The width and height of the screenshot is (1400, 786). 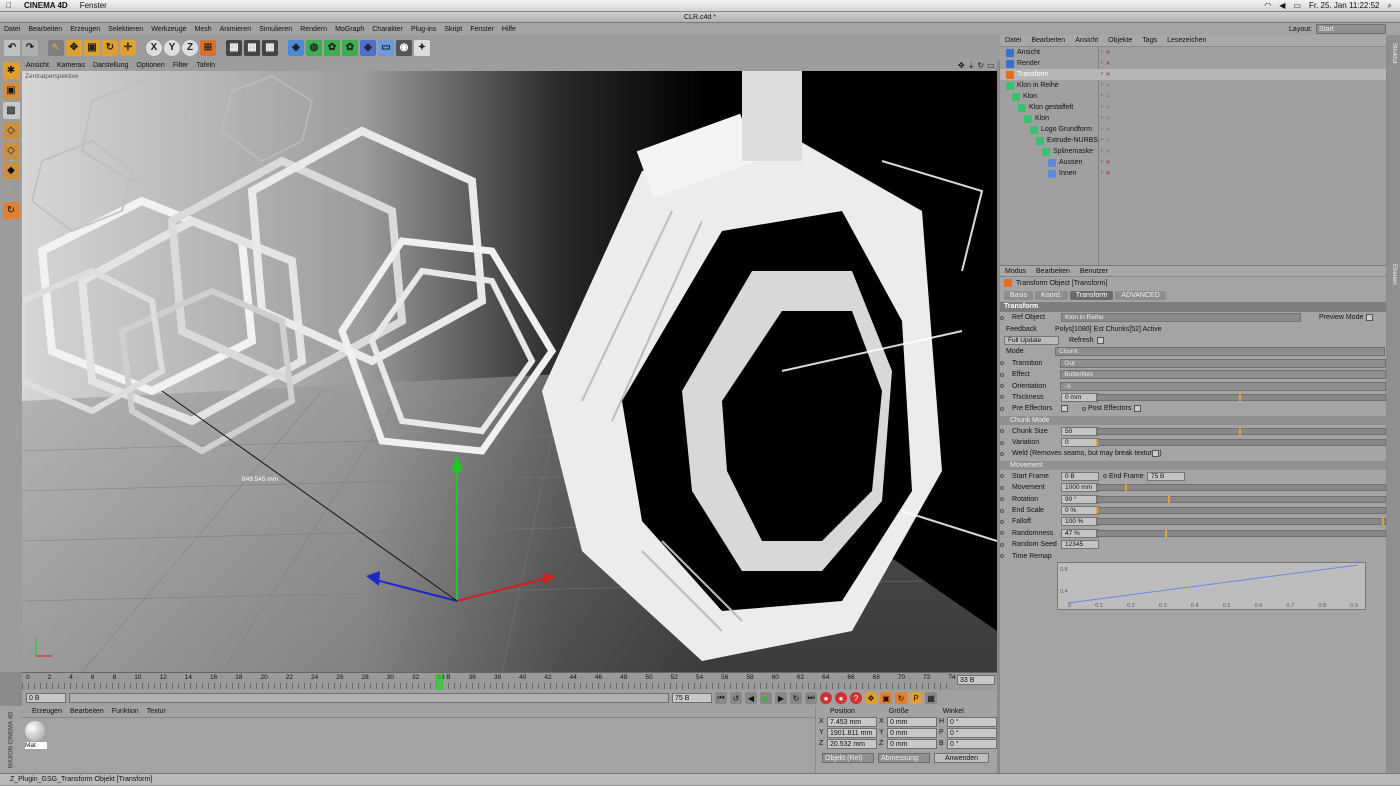 What do you see at coordinates (1241, 499) in the screenshot?
I see `rotation-slider` at bounding box center [1241, 499].